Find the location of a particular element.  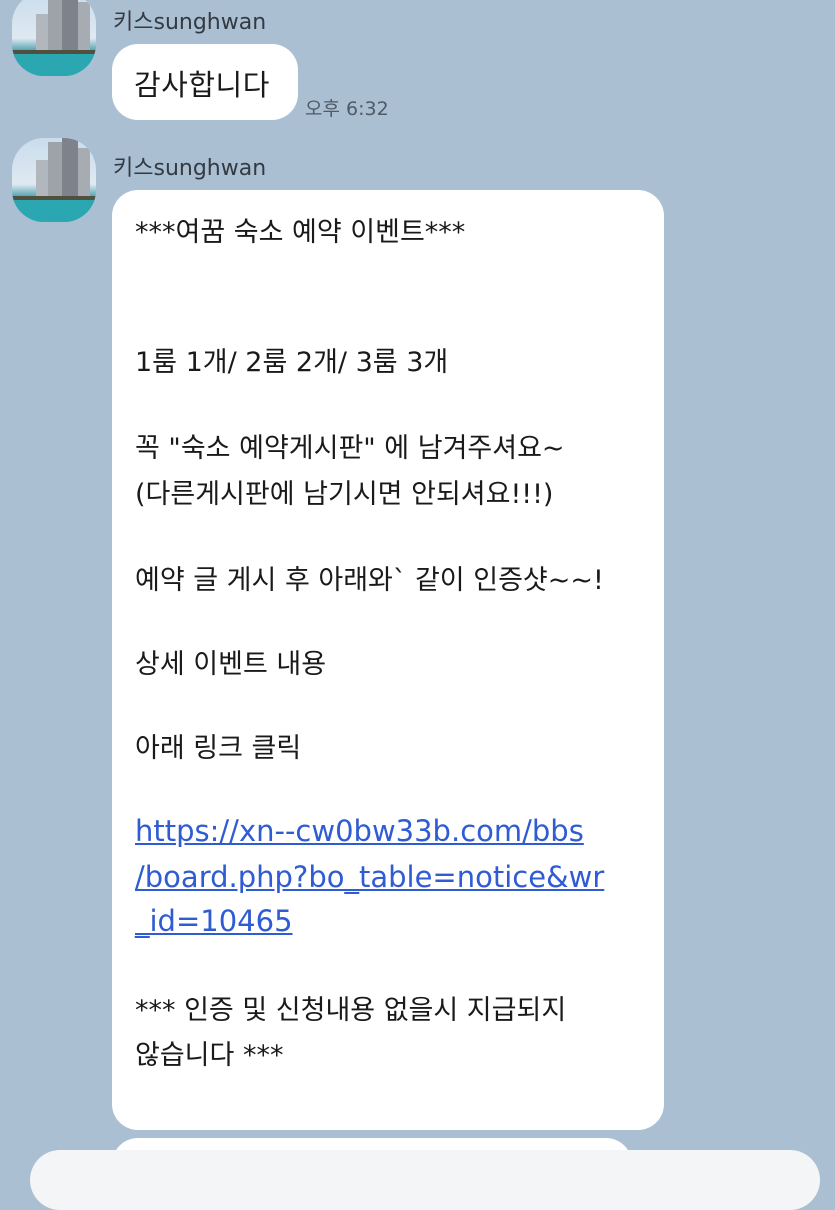

message-line: 상세 이벤트 내용 is located at coordinates (231, 664).